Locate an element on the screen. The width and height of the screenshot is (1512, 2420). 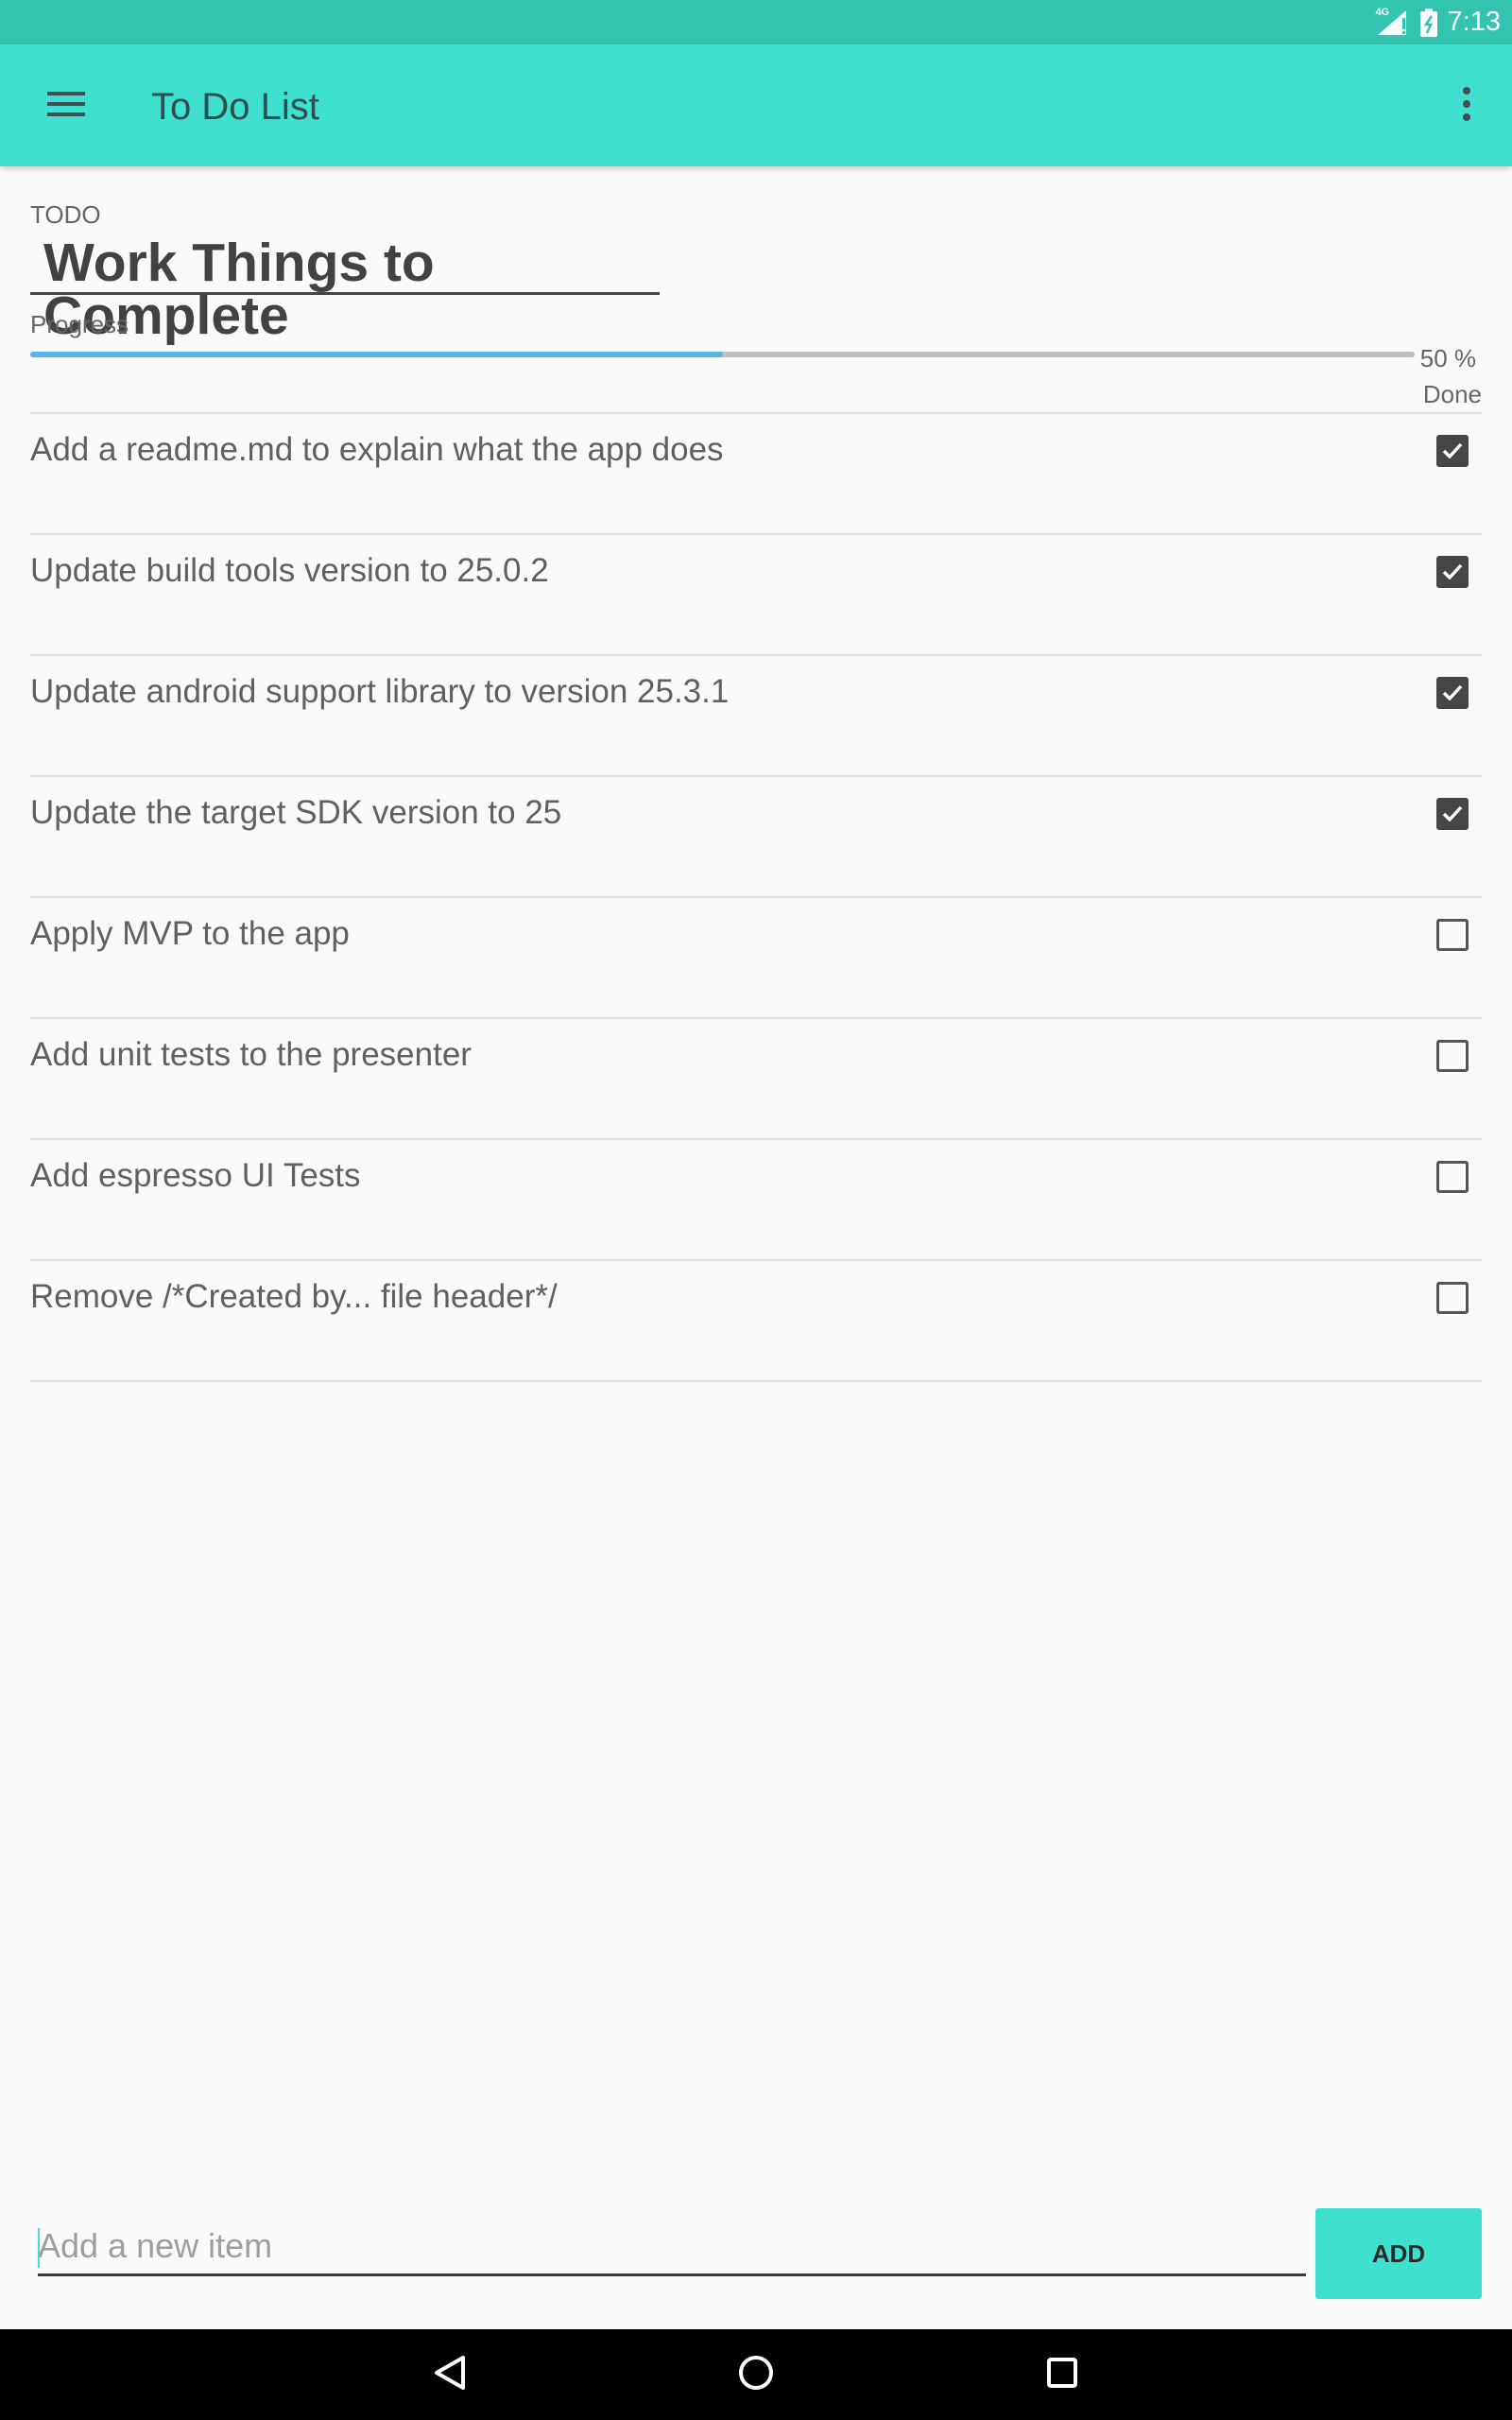
section-label: TODO is located at coordinates (65, 214).